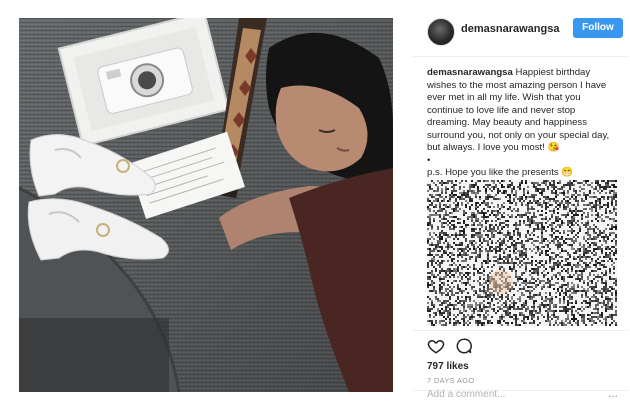 Image resolution: width=630 pixels, height=410 pixels. Describe the element at coordinates (504, 97) in the screenshot. I see `caption-line: ever met in all my life. Wish that you` at that location.